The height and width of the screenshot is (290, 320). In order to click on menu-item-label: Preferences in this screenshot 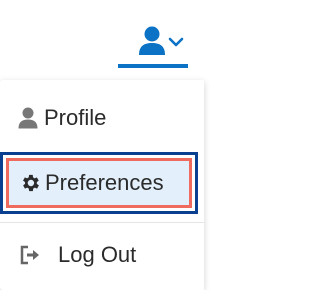, I will do `click(104, 182)`.